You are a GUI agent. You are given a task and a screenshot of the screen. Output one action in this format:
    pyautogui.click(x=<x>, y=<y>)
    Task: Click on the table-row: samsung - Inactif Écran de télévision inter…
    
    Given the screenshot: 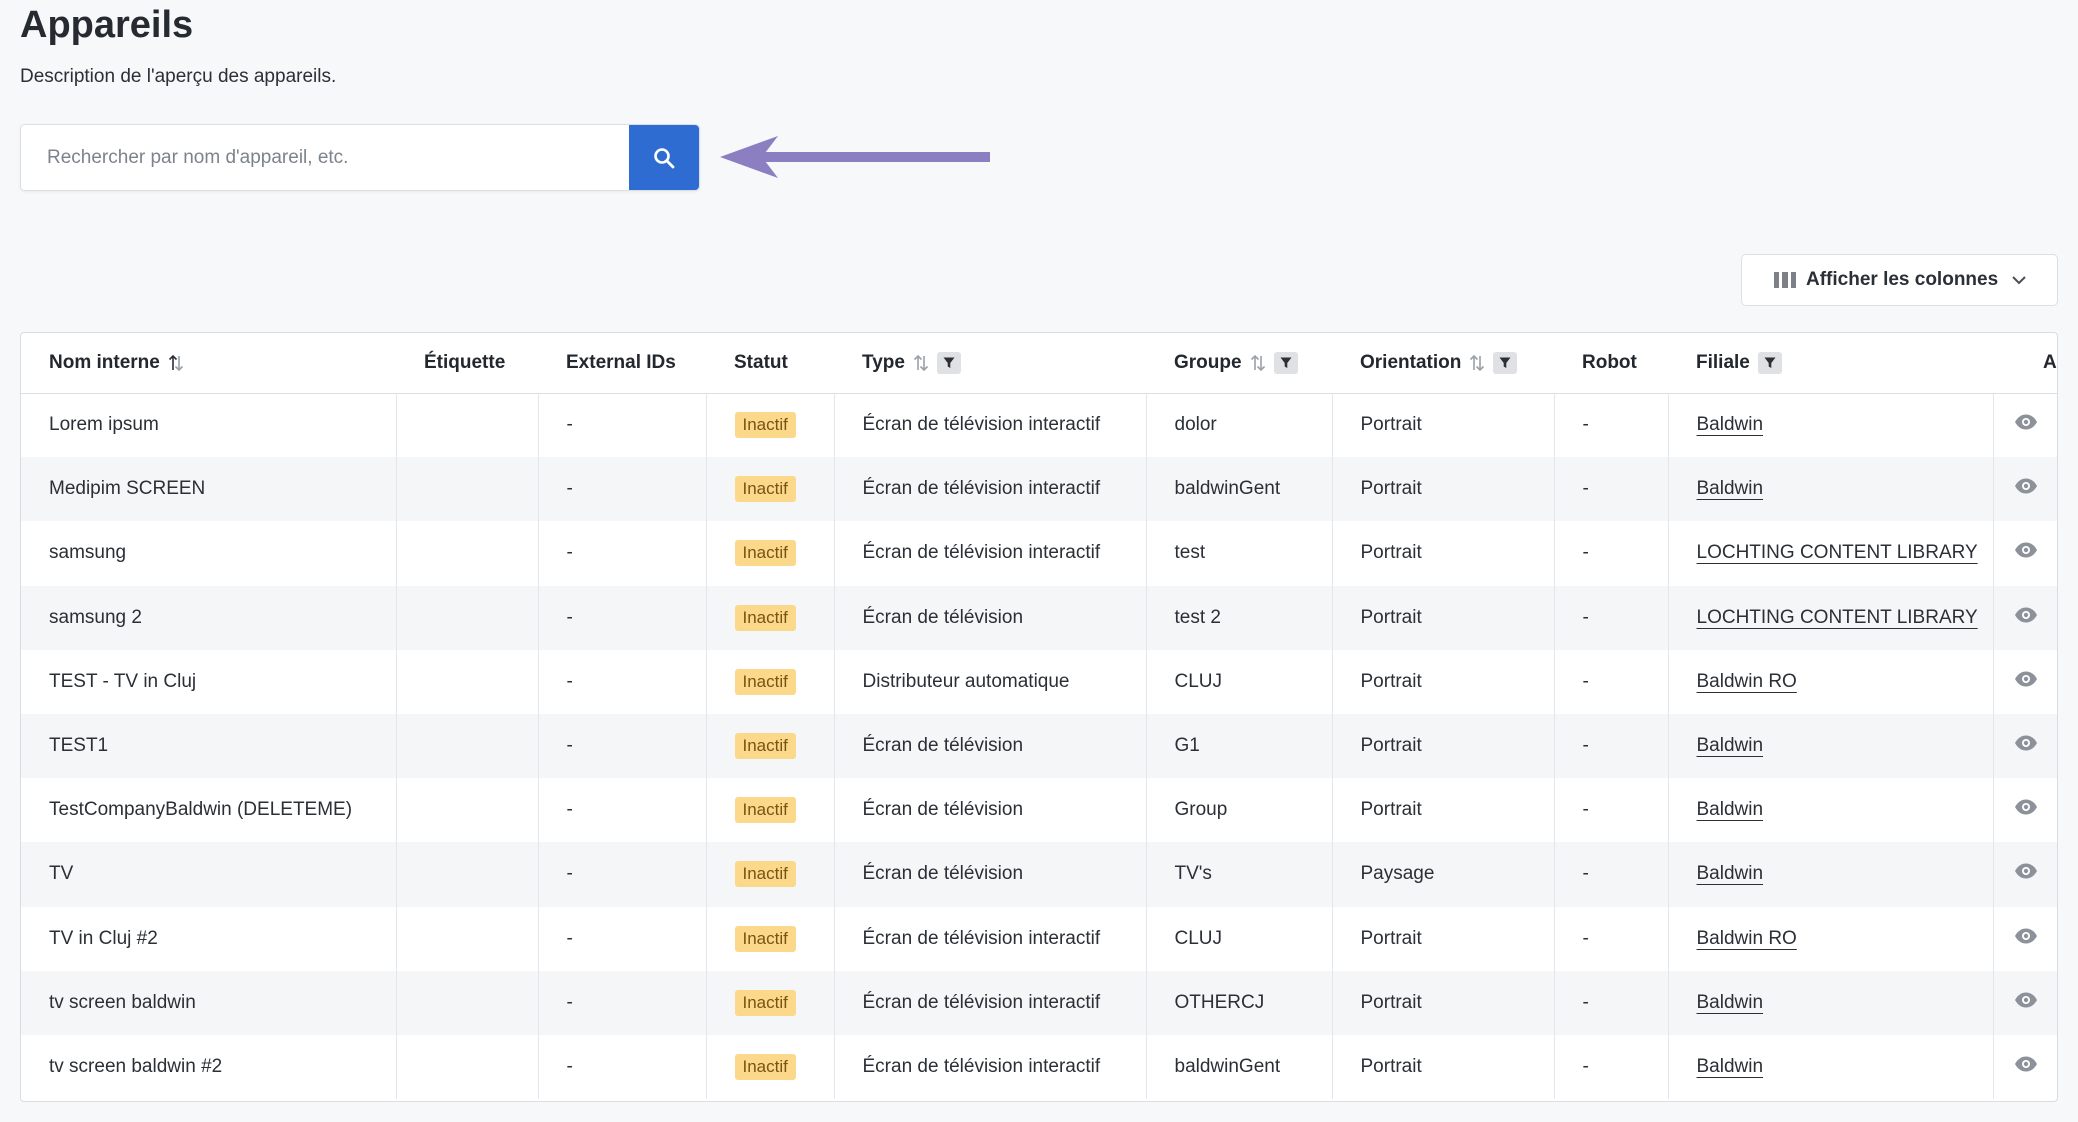 What is the action you would take?
    pyautogui.click(x=1039, y=553)
    